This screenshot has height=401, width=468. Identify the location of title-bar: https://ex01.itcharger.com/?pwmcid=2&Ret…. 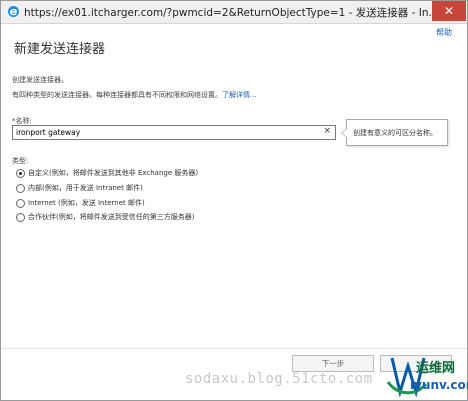
(234, 12).